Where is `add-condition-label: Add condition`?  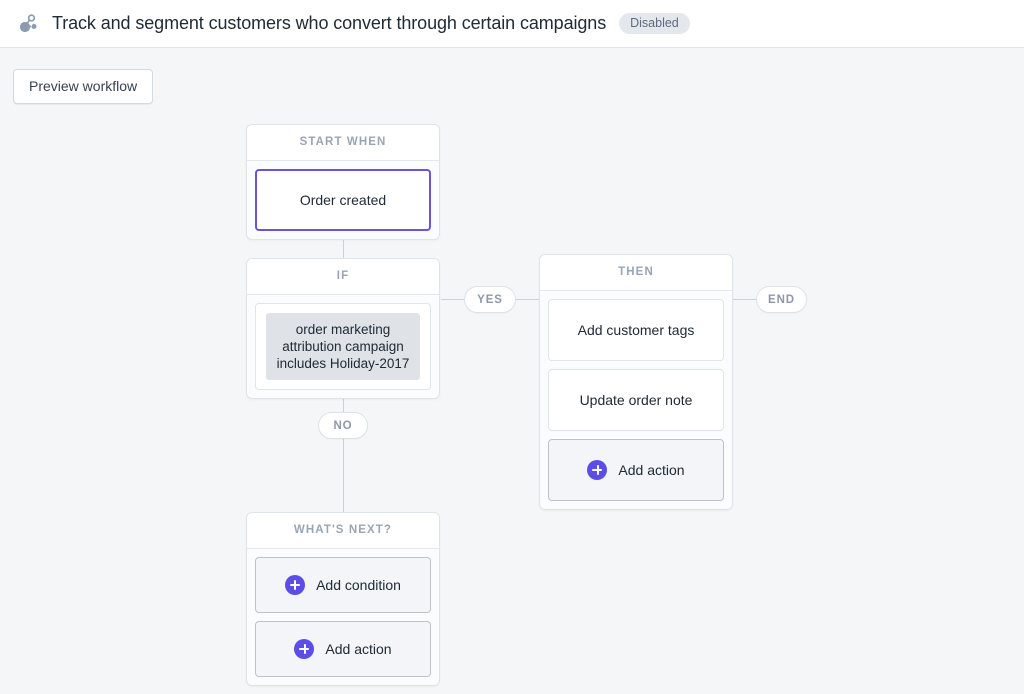
add-condition-label: Add condition is located at coordinates (358, 584).